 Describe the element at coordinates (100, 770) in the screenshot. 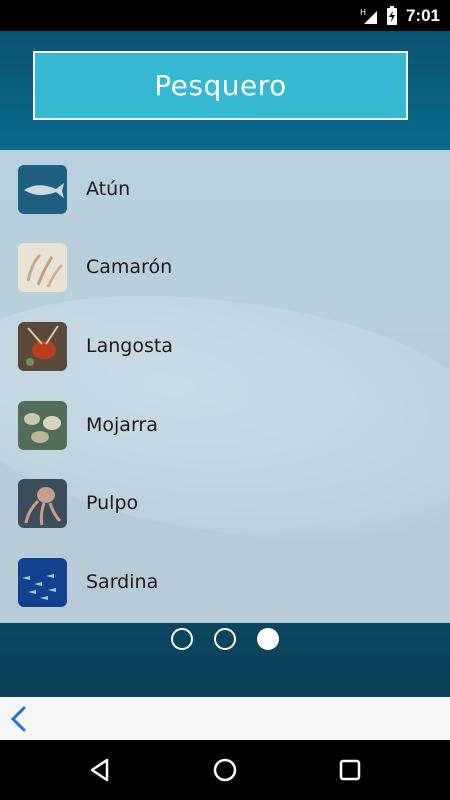

I see `triangle-back-icon` at that location.